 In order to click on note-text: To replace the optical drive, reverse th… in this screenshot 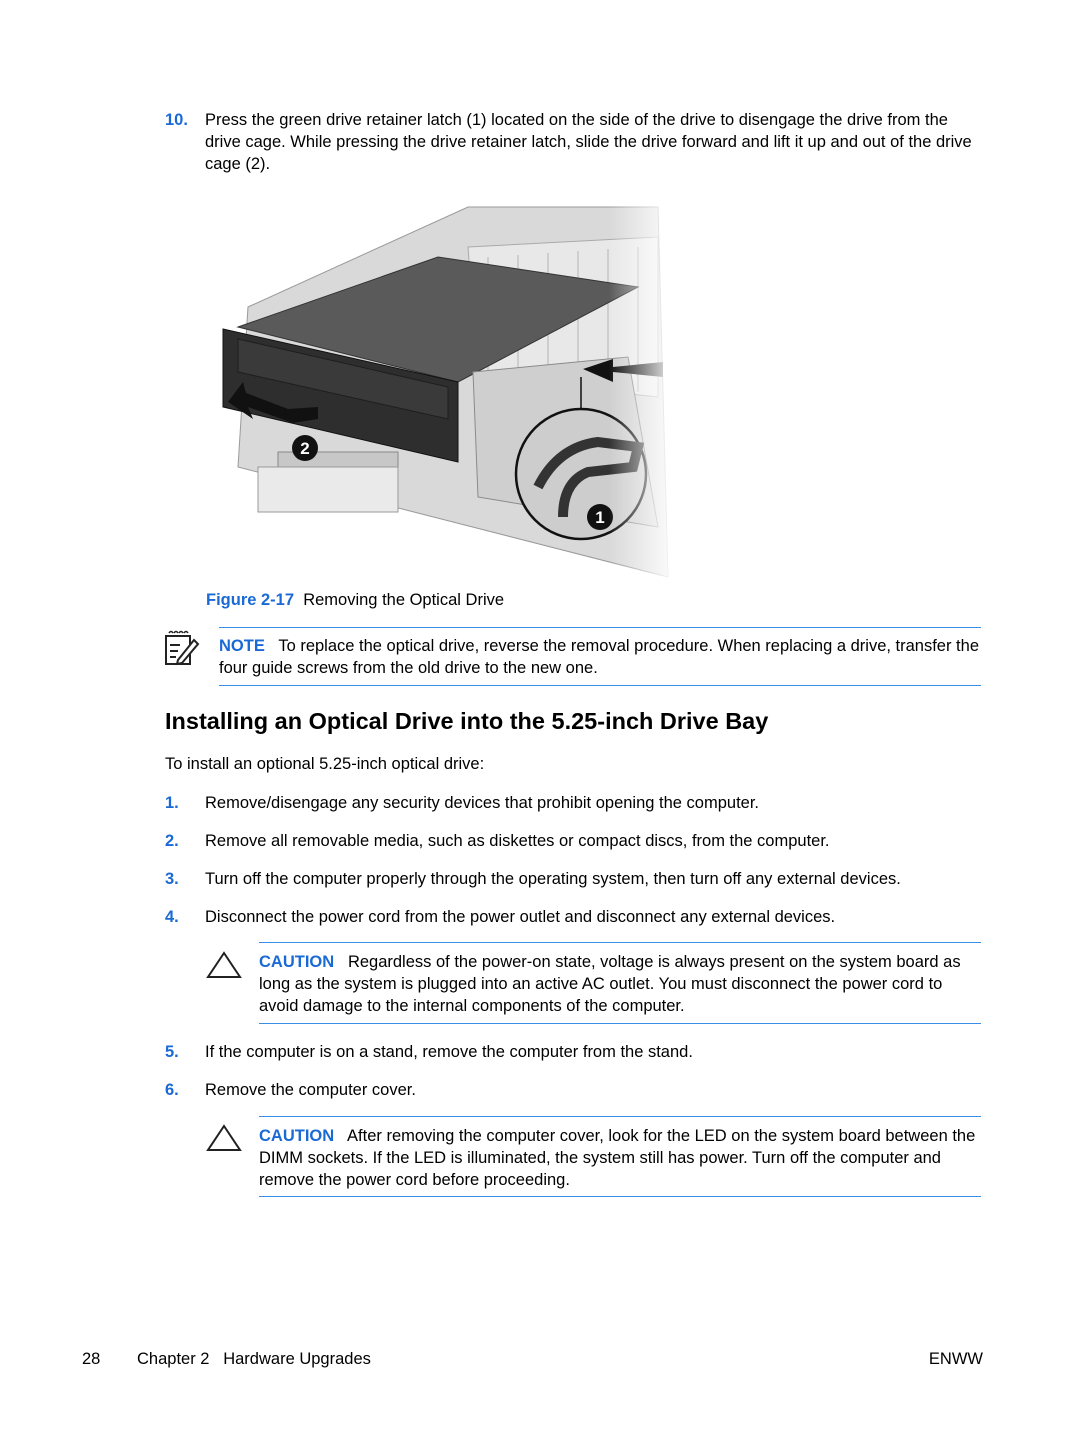, I will do `click(599, 657)`.